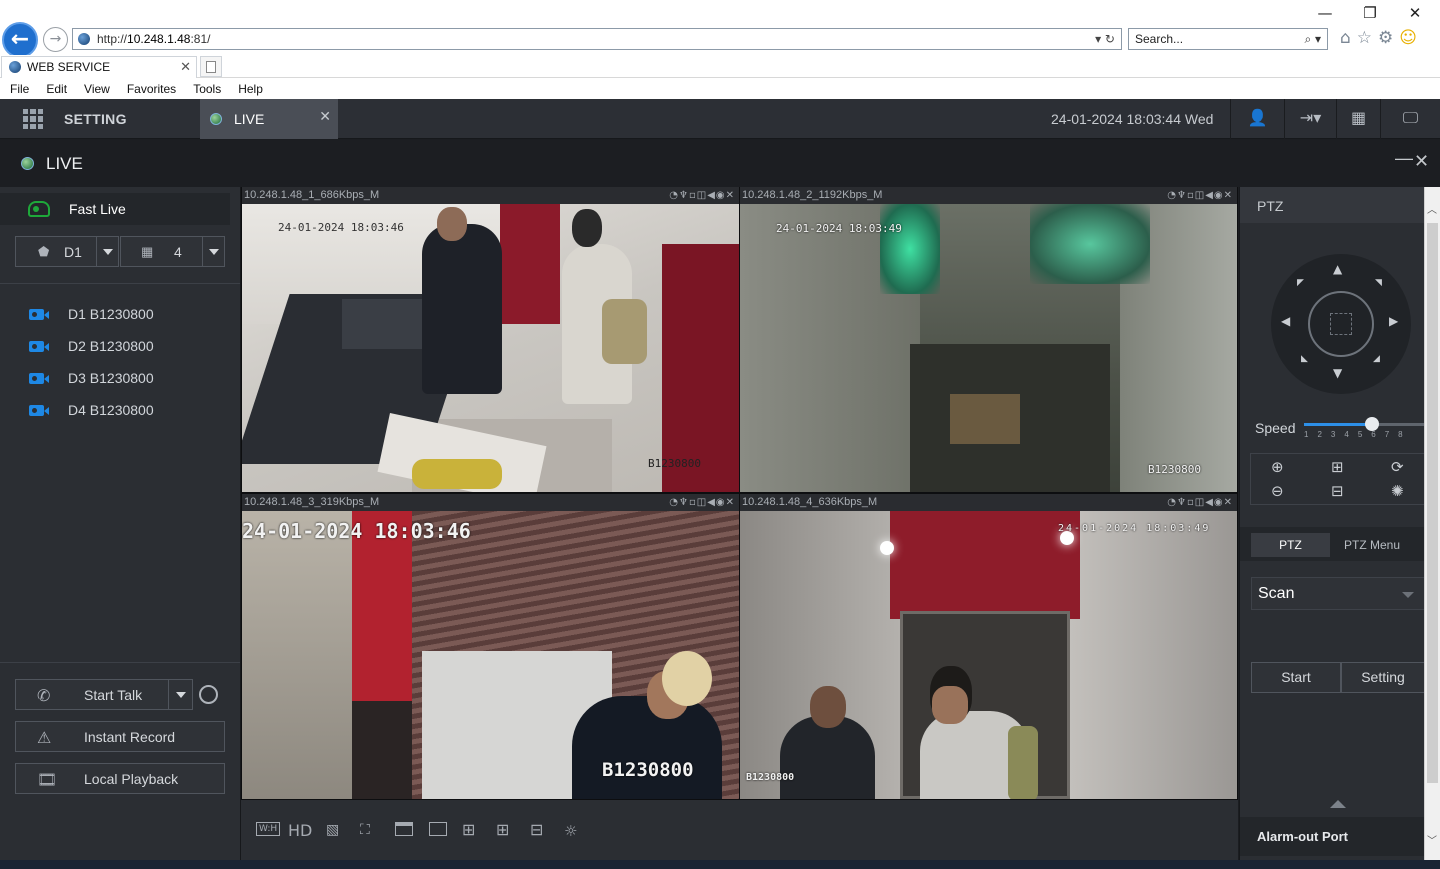  I want to click on layout-8-icon: ⊟, so click(536, 829).